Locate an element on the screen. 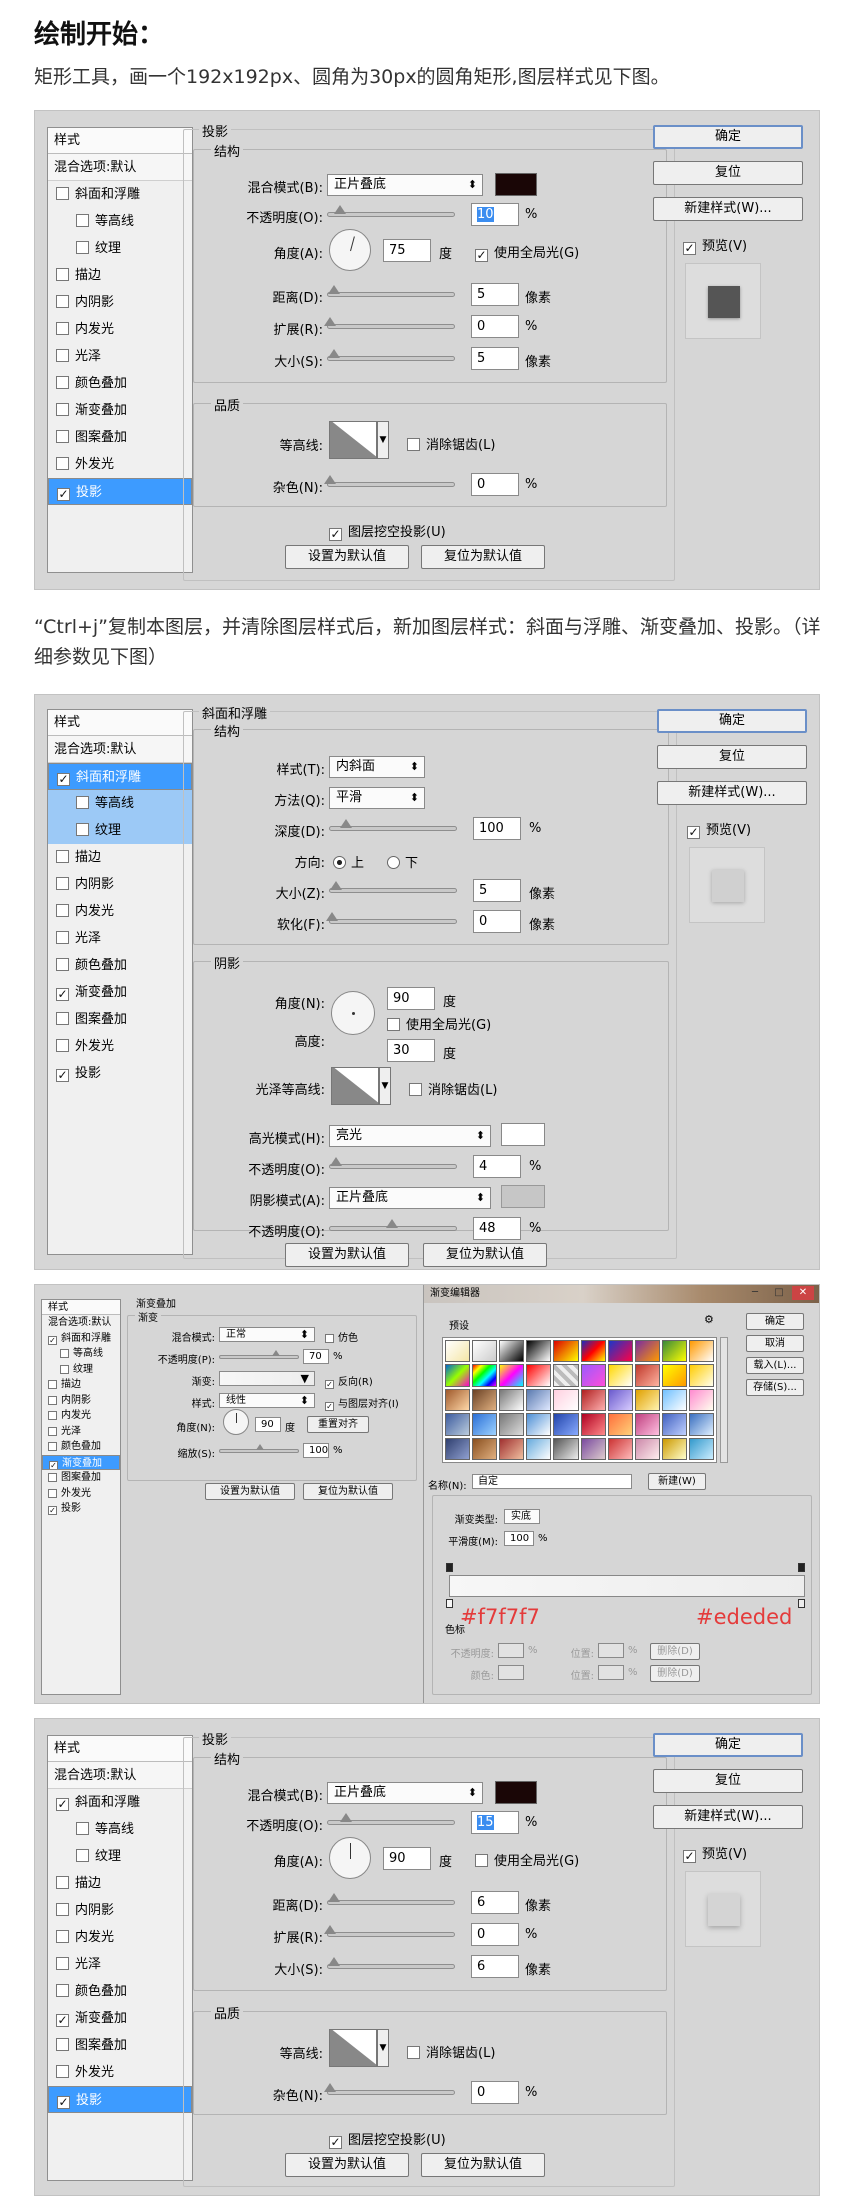 The height and width of the screenshot is (2209, 850). opacity-slider is located at coordinates (391, 1819).